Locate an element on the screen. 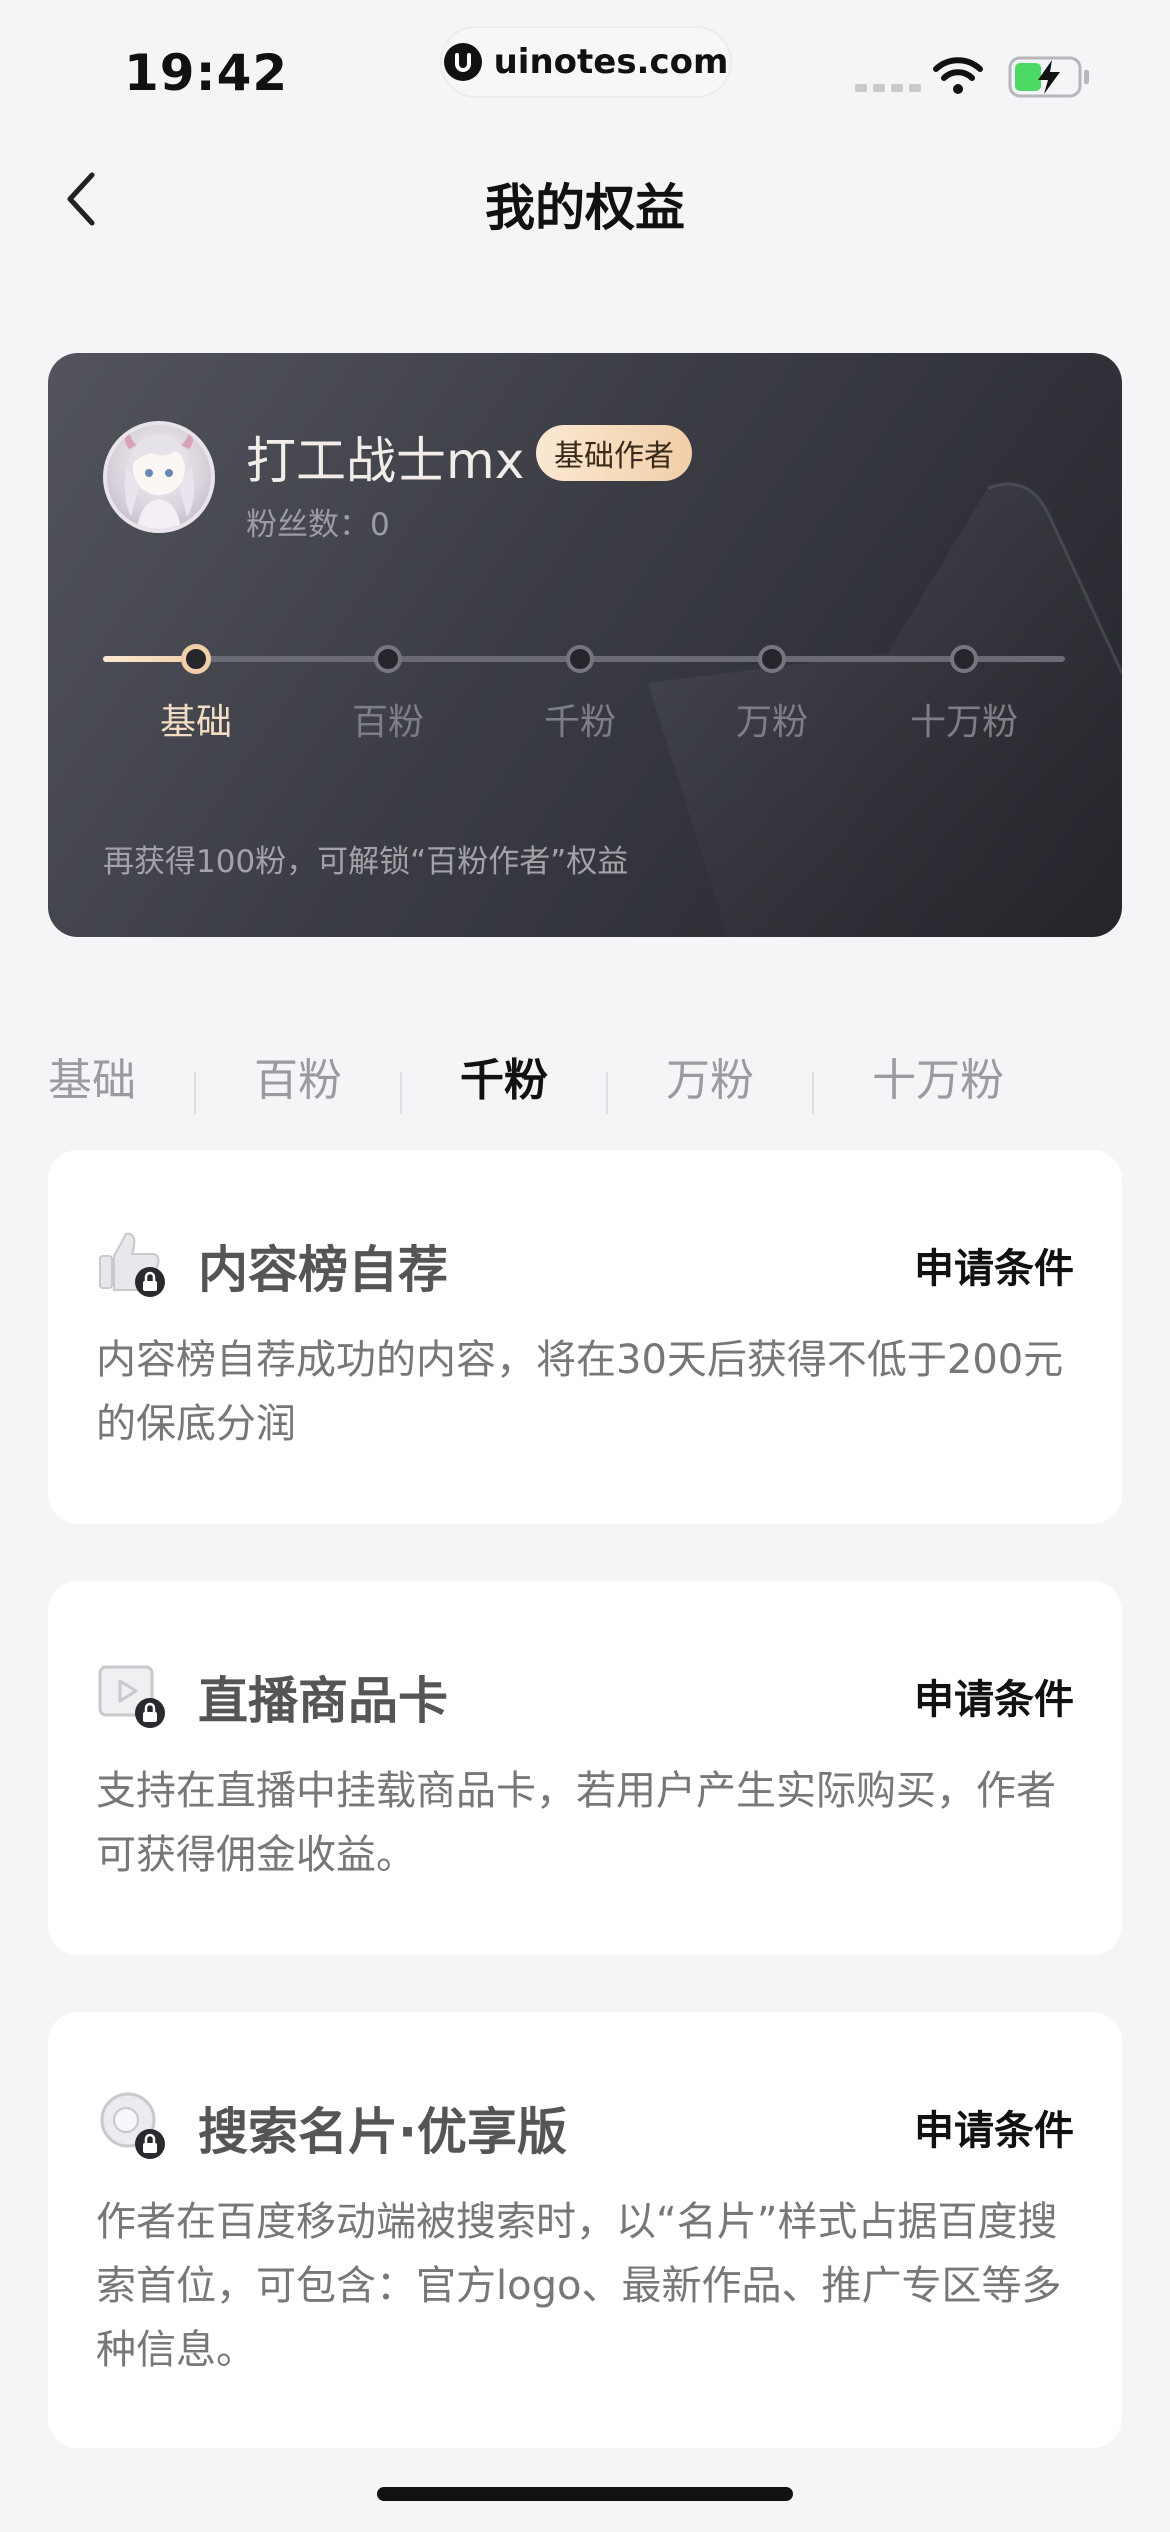  url-text: uinotes.com is located at coordinates (611, 62).